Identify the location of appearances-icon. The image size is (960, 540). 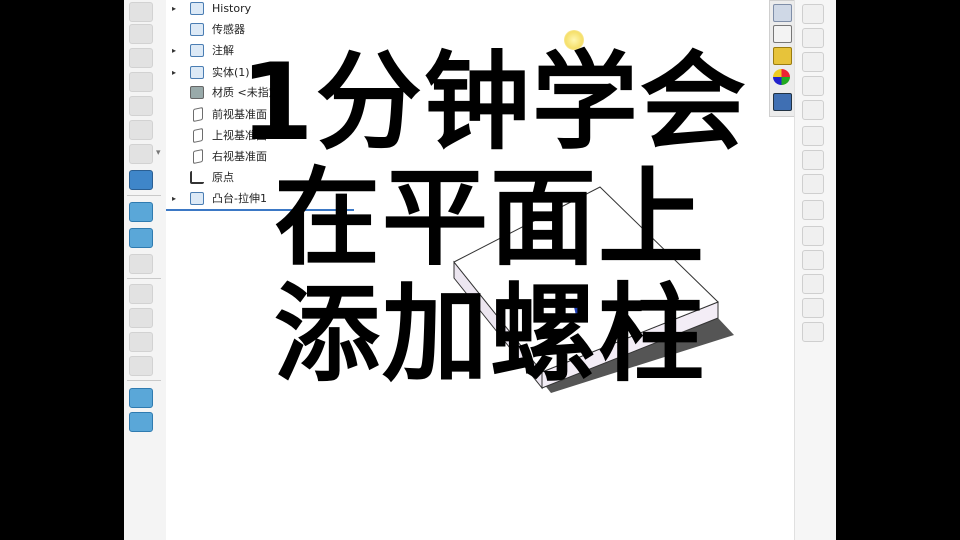
(781, 77).